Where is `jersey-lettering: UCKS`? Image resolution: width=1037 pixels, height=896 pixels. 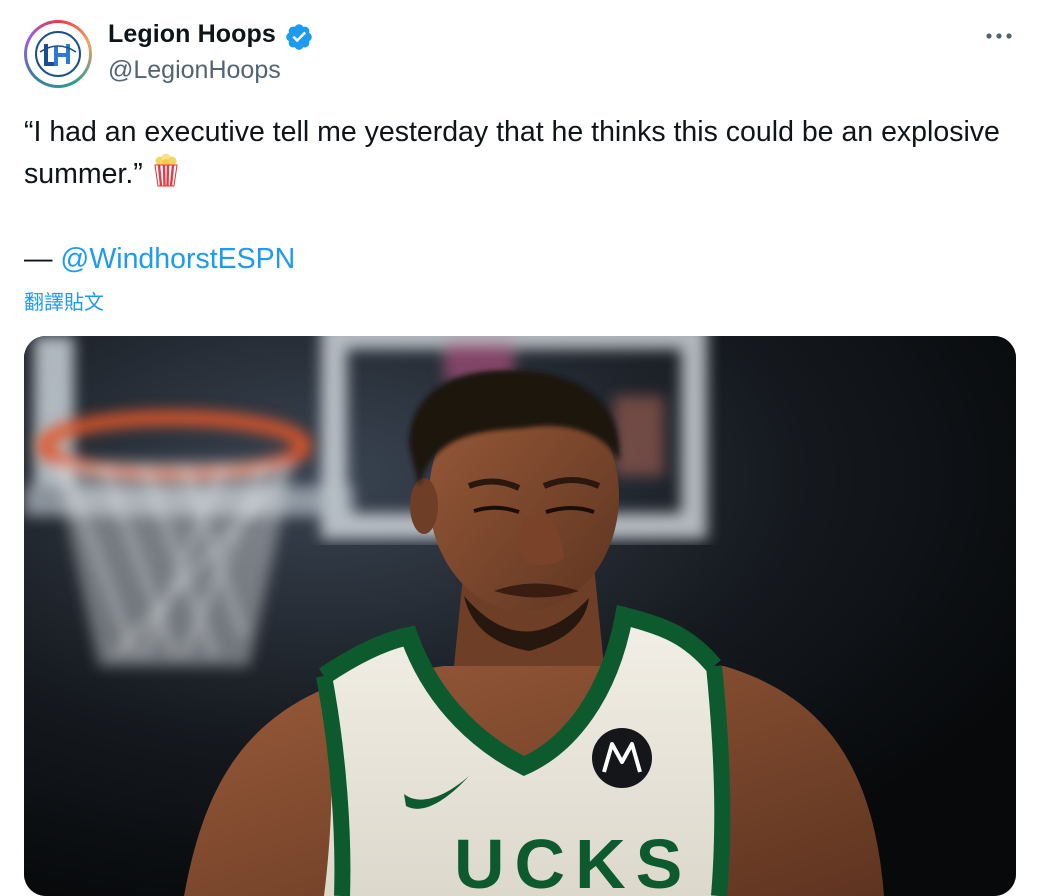
jersey-lettering: UCKS is located at coordinates (573, 860).